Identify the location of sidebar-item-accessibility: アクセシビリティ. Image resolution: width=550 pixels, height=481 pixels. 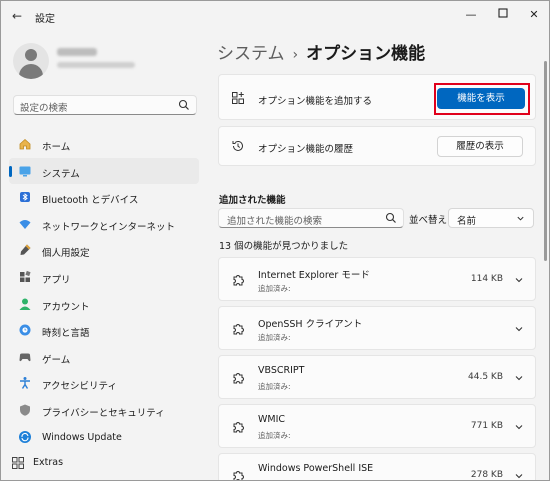
(104, 383).